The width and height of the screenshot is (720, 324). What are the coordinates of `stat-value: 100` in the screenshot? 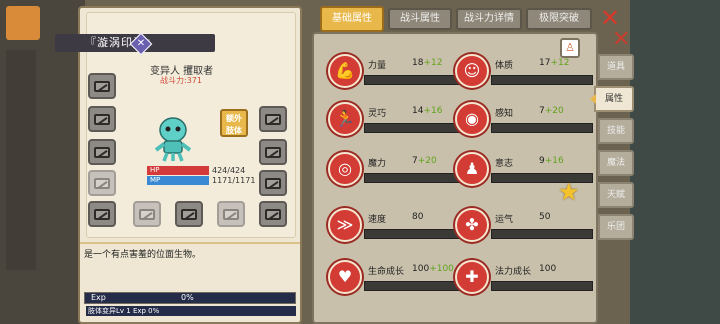 It's located at (547, 269).